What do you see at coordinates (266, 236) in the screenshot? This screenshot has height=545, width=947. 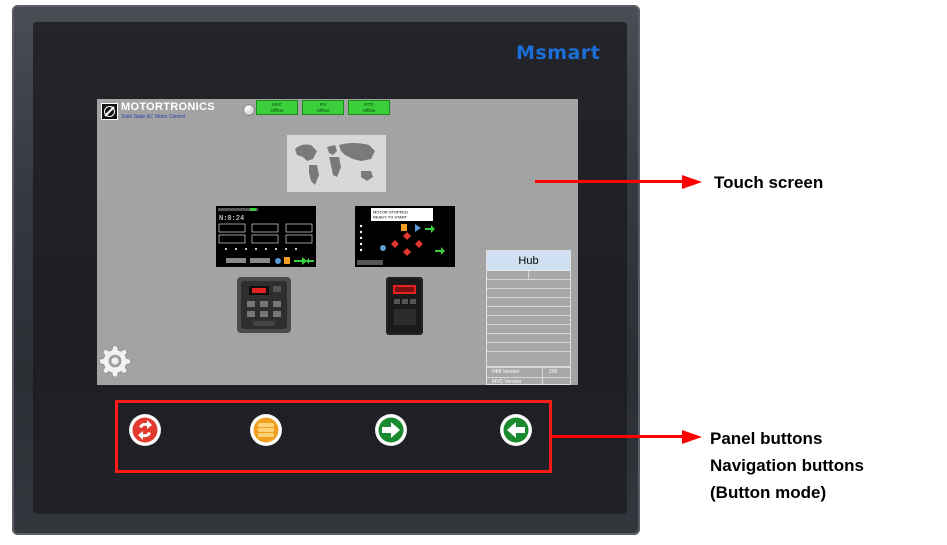 I see `monitor-screen-thumbnail: N:0:24` at bounding box center [266, 236].